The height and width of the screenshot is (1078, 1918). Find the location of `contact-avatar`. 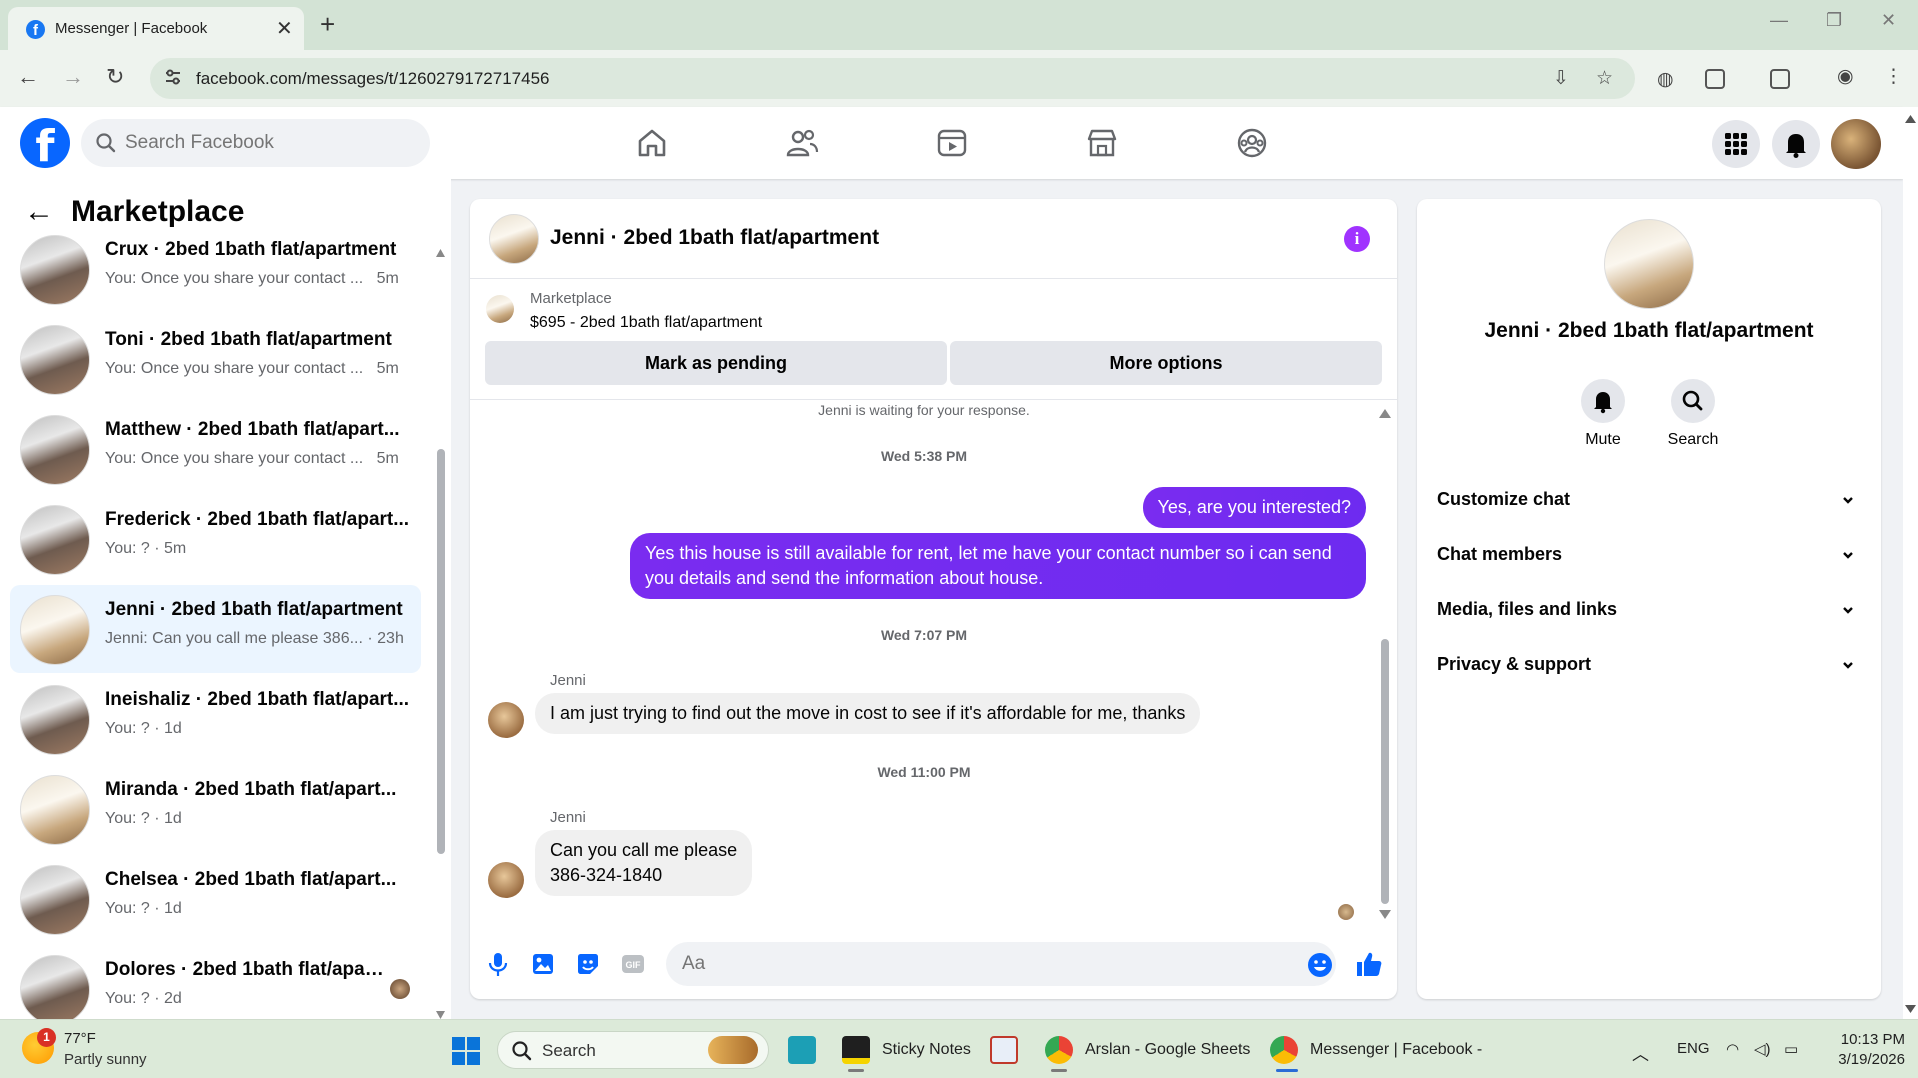

contact-avatar is located at coordinates (1649, 264).